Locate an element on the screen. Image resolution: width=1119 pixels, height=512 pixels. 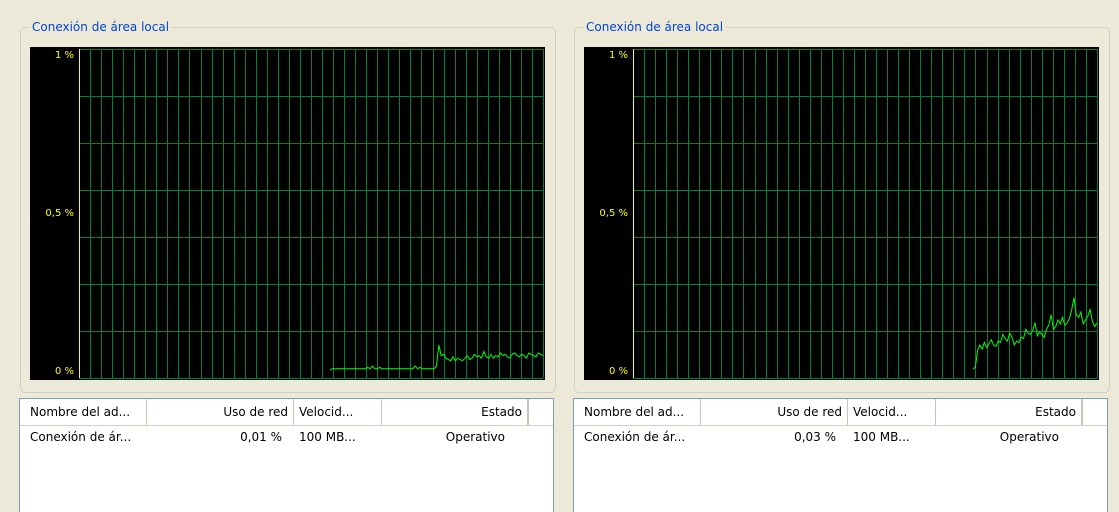
cell-network-usage: 0,03 % is located at coordinates (815, 437).